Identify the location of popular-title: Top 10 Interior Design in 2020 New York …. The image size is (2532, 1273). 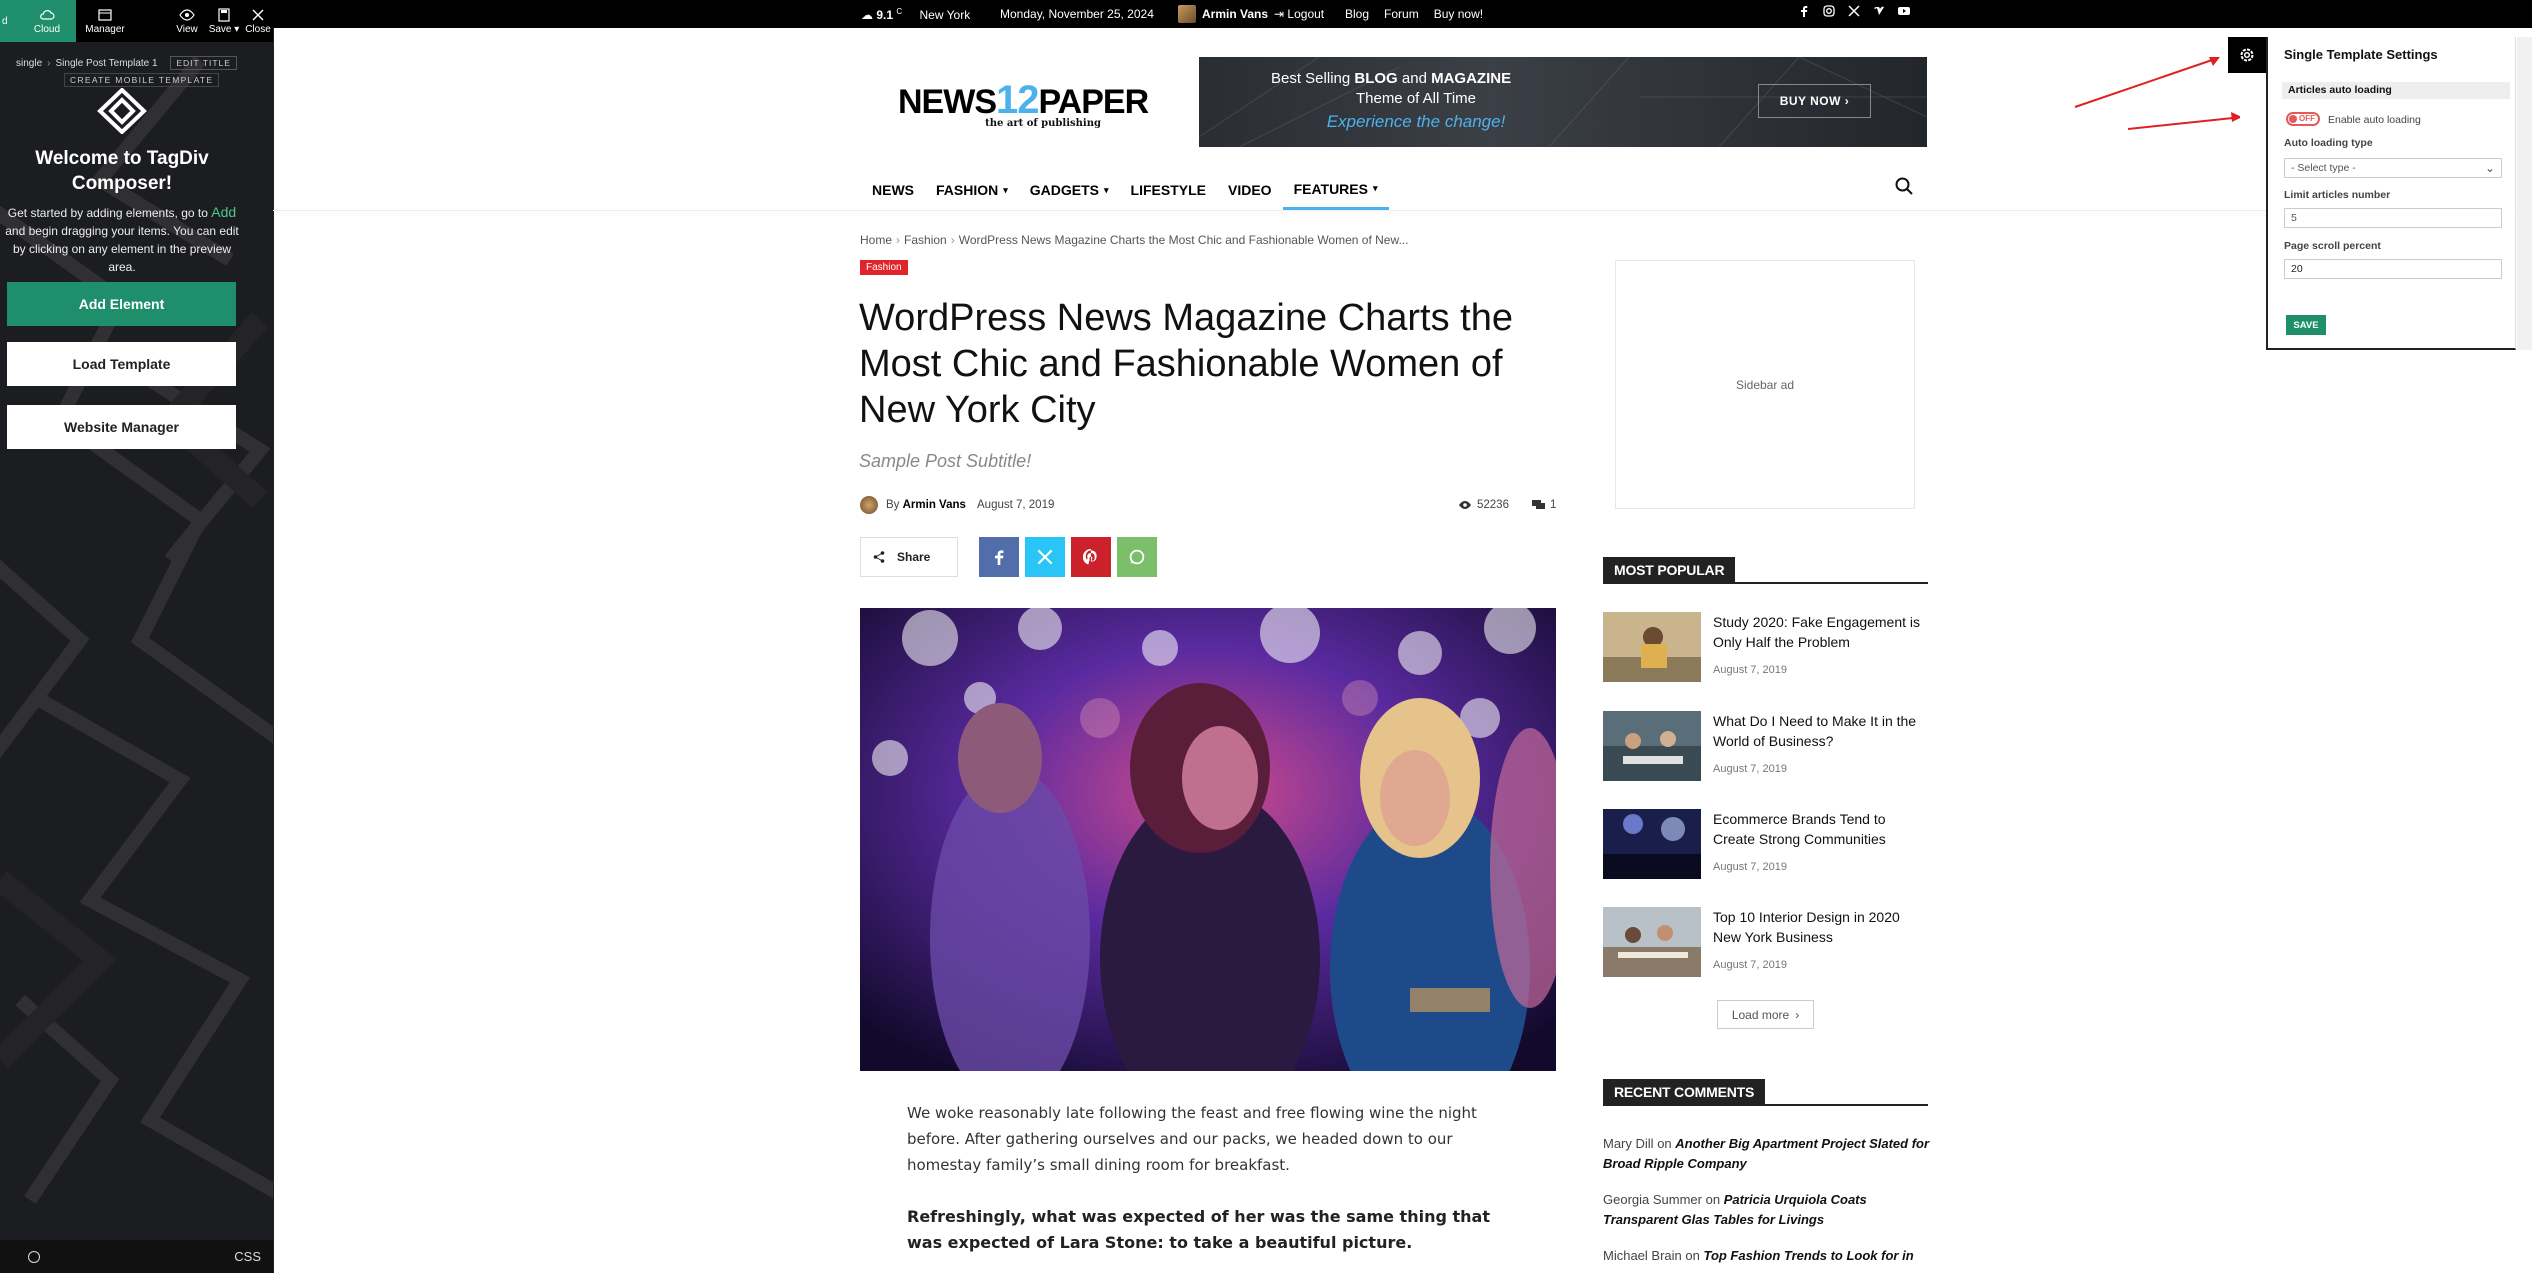
(1820, 927).